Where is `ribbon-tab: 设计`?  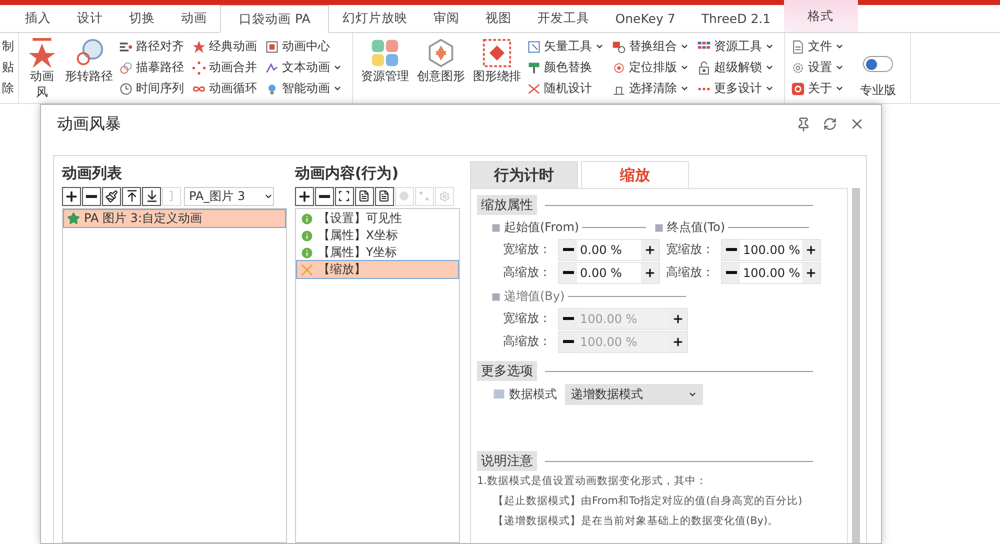 ribbon-tab: 设计 is located at coordinates (90, 18).